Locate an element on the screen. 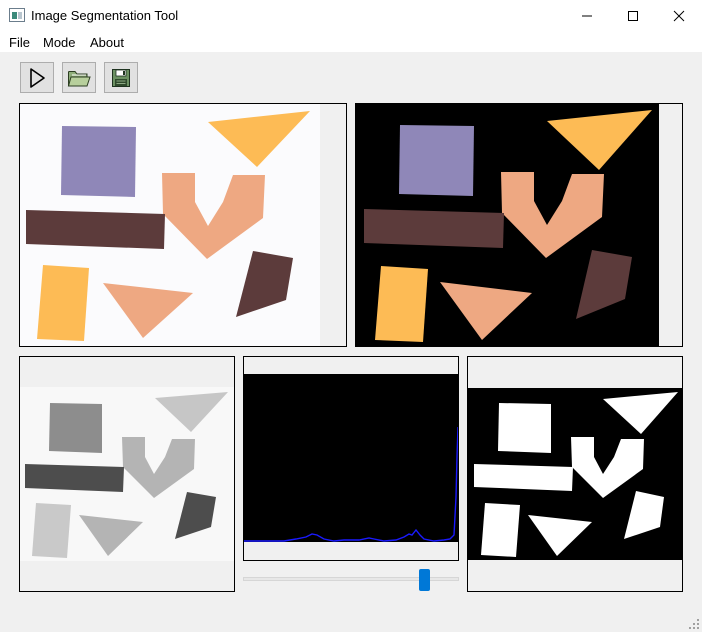 Image resolution: width=702 pixels, height=632 pixels. maximize-icon is located at coordinates (633, 16).